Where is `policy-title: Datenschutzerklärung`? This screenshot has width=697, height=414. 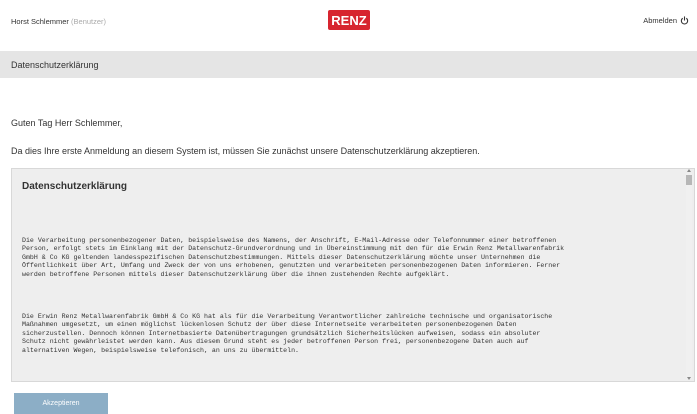
policy-title: Datenschutzerklärung is located at coordinates (75, 186).